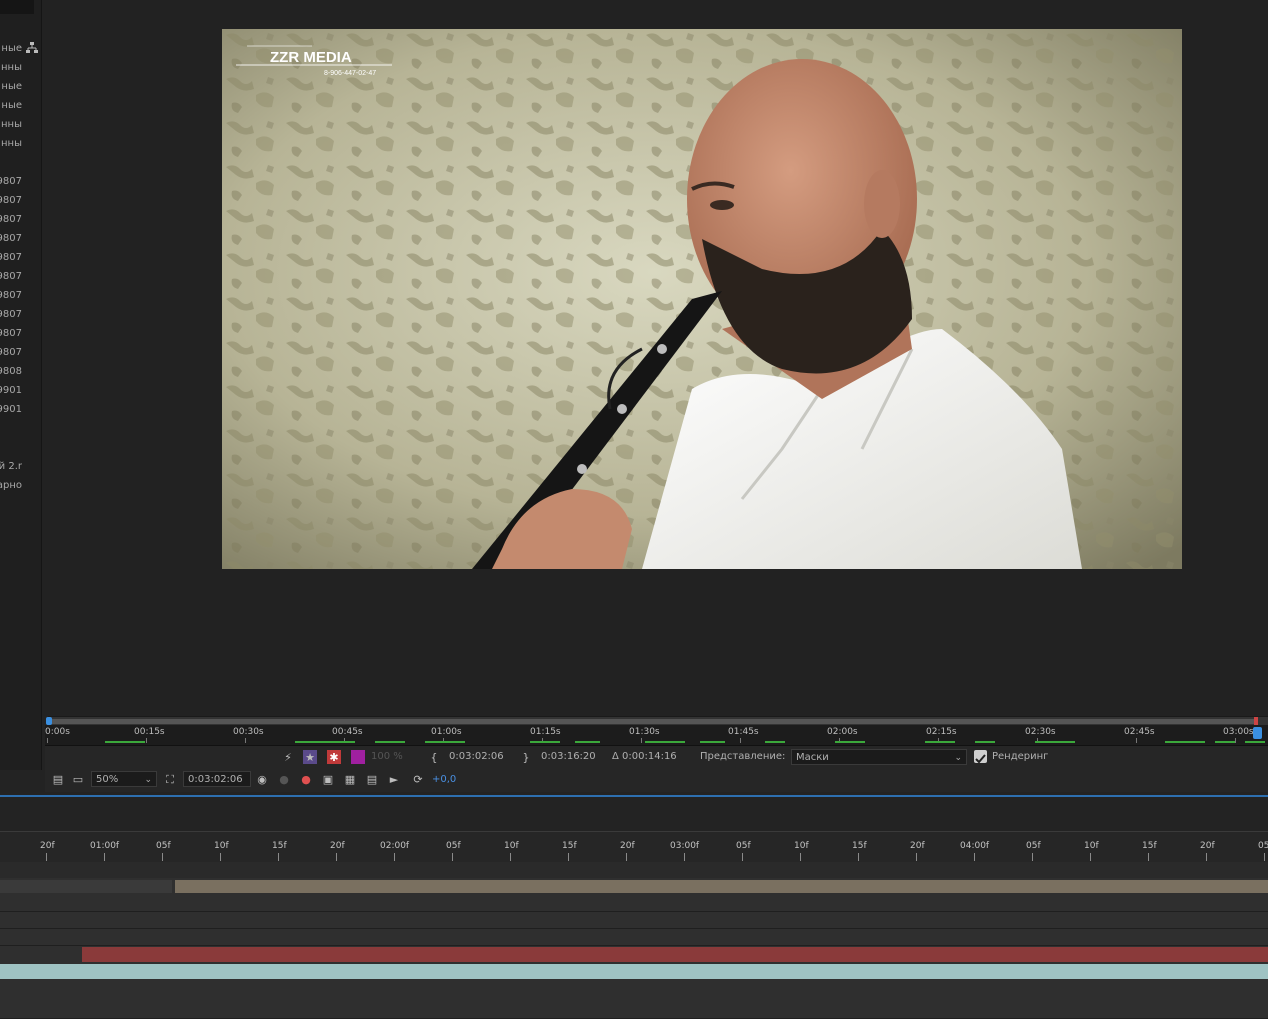 The height and width of the screenshot is (1019, 1268). What do you see at coordinates (32, 48) in the screenshot?
I see `flowchart-icon` at bounding box center [32, 48].